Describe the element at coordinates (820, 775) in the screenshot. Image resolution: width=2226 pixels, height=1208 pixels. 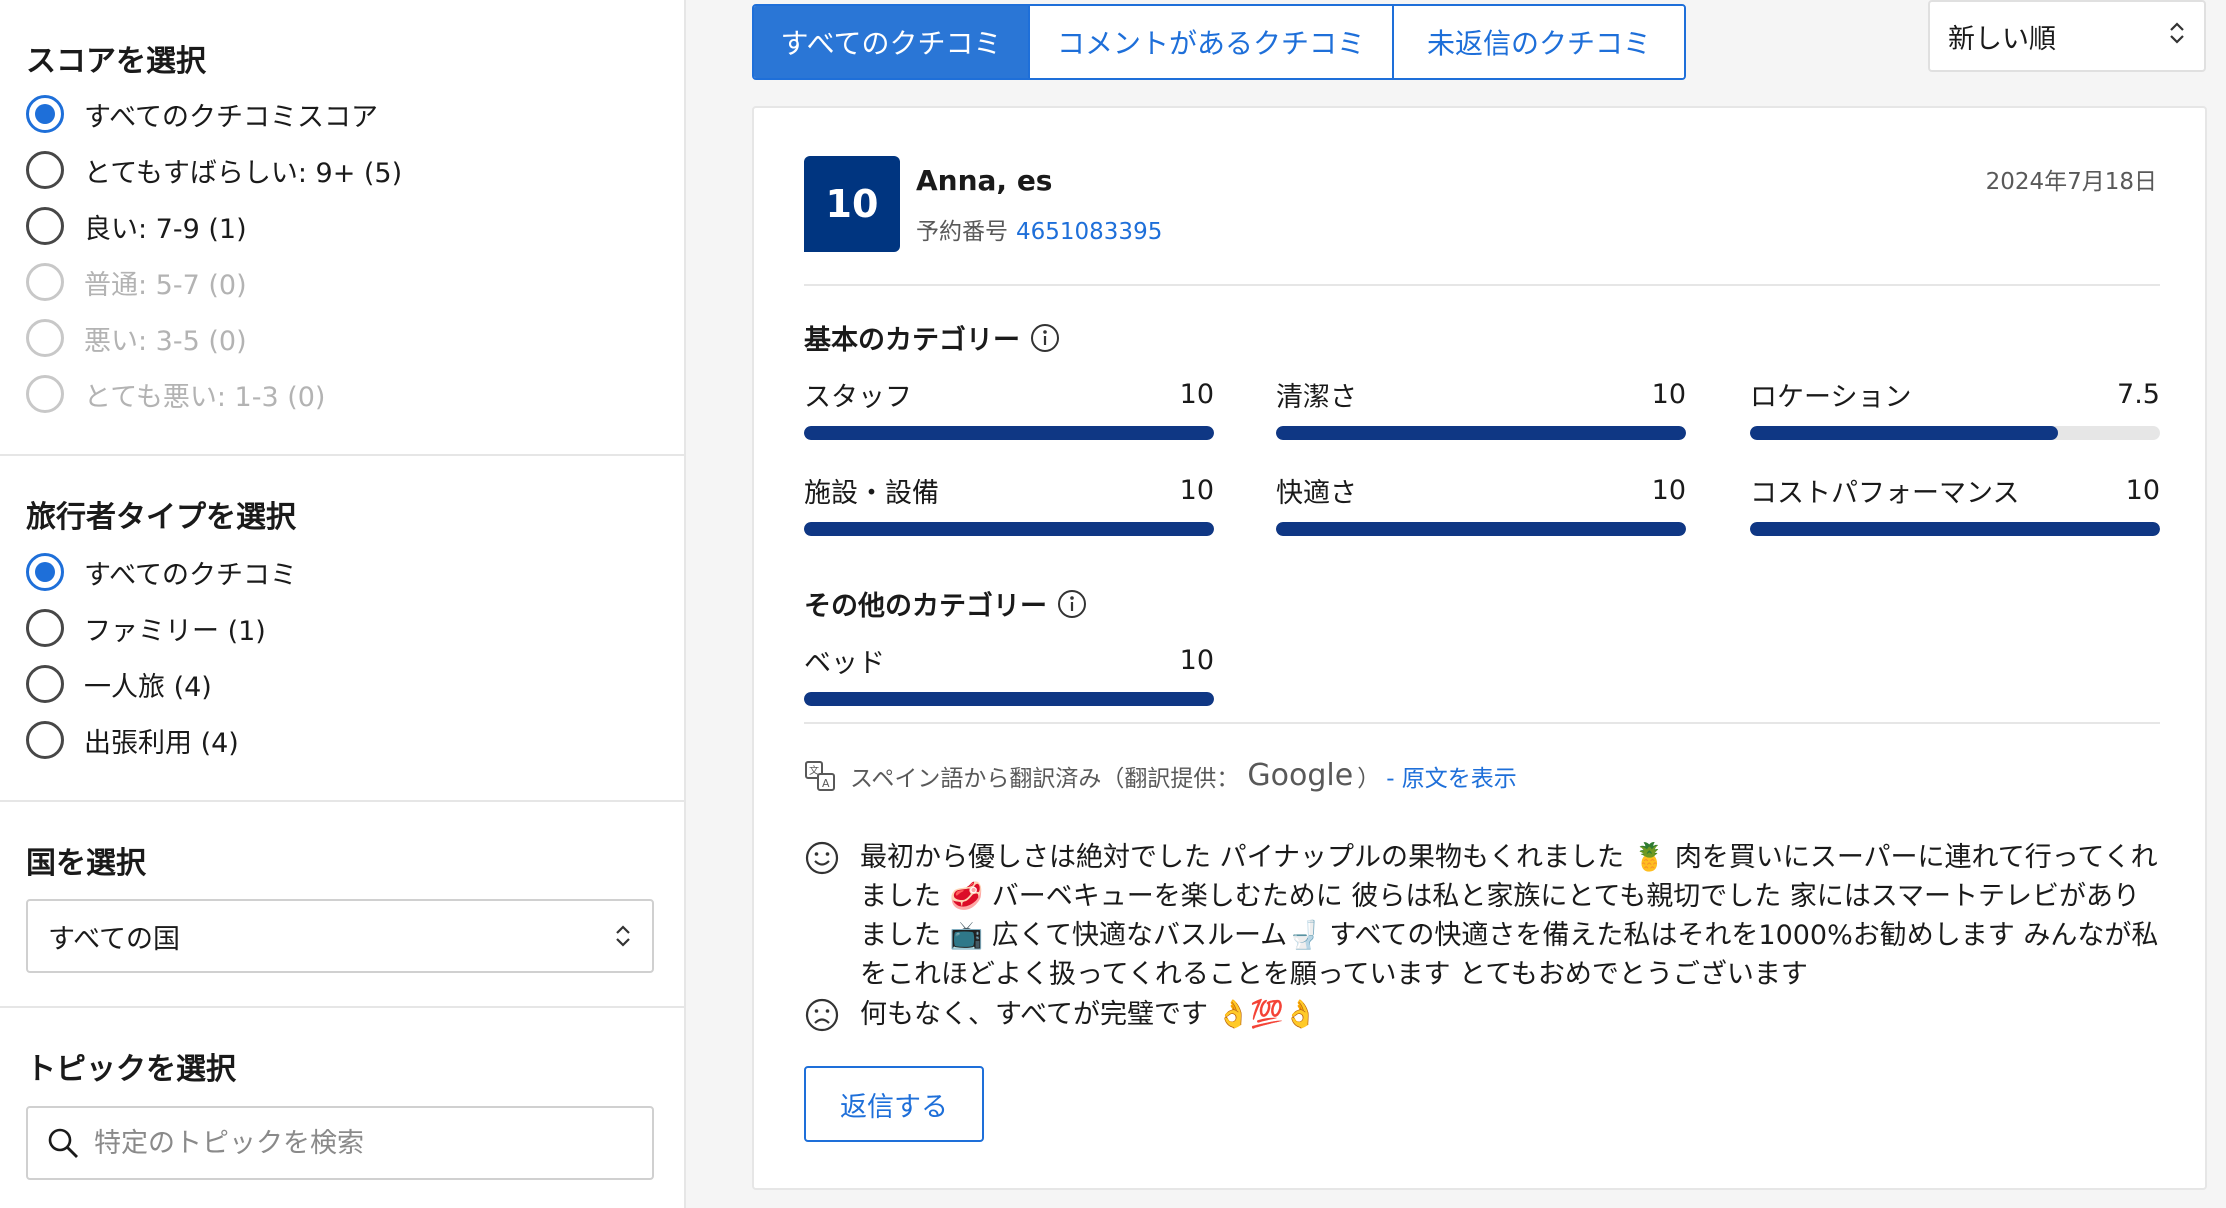
I see `translate-icon: 文 A` at that location.